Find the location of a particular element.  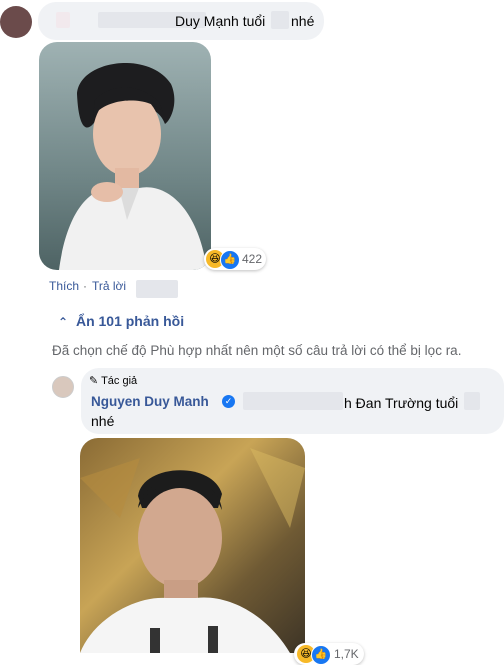

hide-replies-button: ⌃ Ẩn 101 phản hồi is located at coordinates (121, 321).